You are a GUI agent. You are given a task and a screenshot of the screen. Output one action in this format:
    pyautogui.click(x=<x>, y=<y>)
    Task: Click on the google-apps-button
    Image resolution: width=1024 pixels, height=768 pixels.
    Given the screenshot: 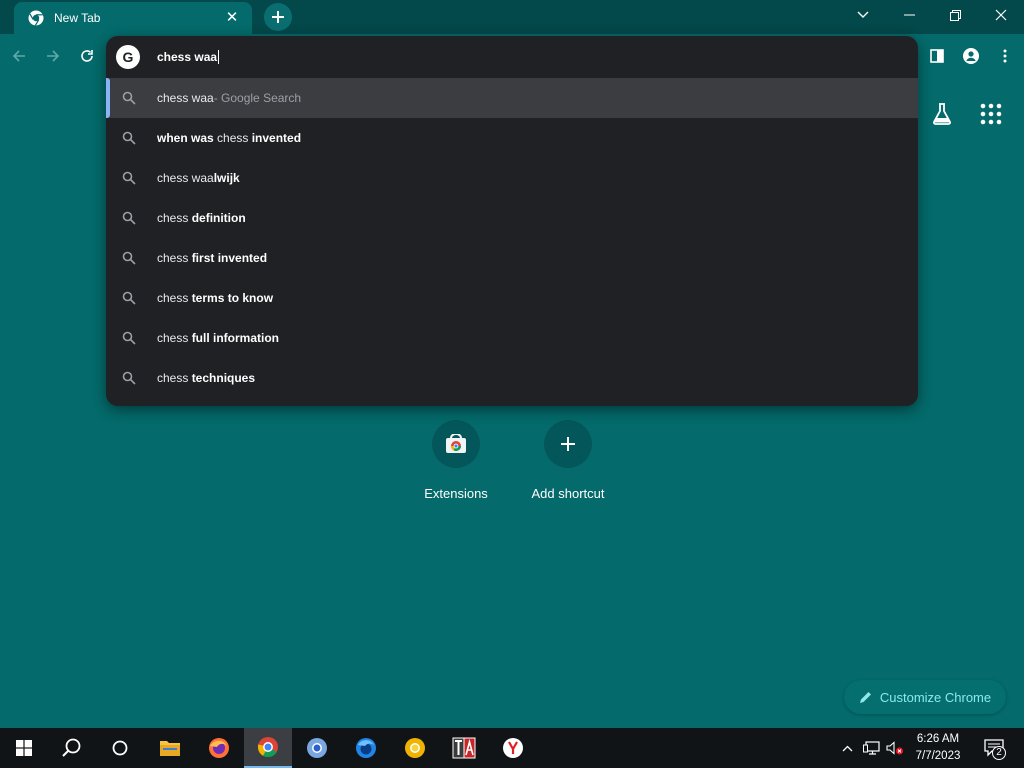 What is the action you would take?
    pyautogui.click(x=991, y=114)
    